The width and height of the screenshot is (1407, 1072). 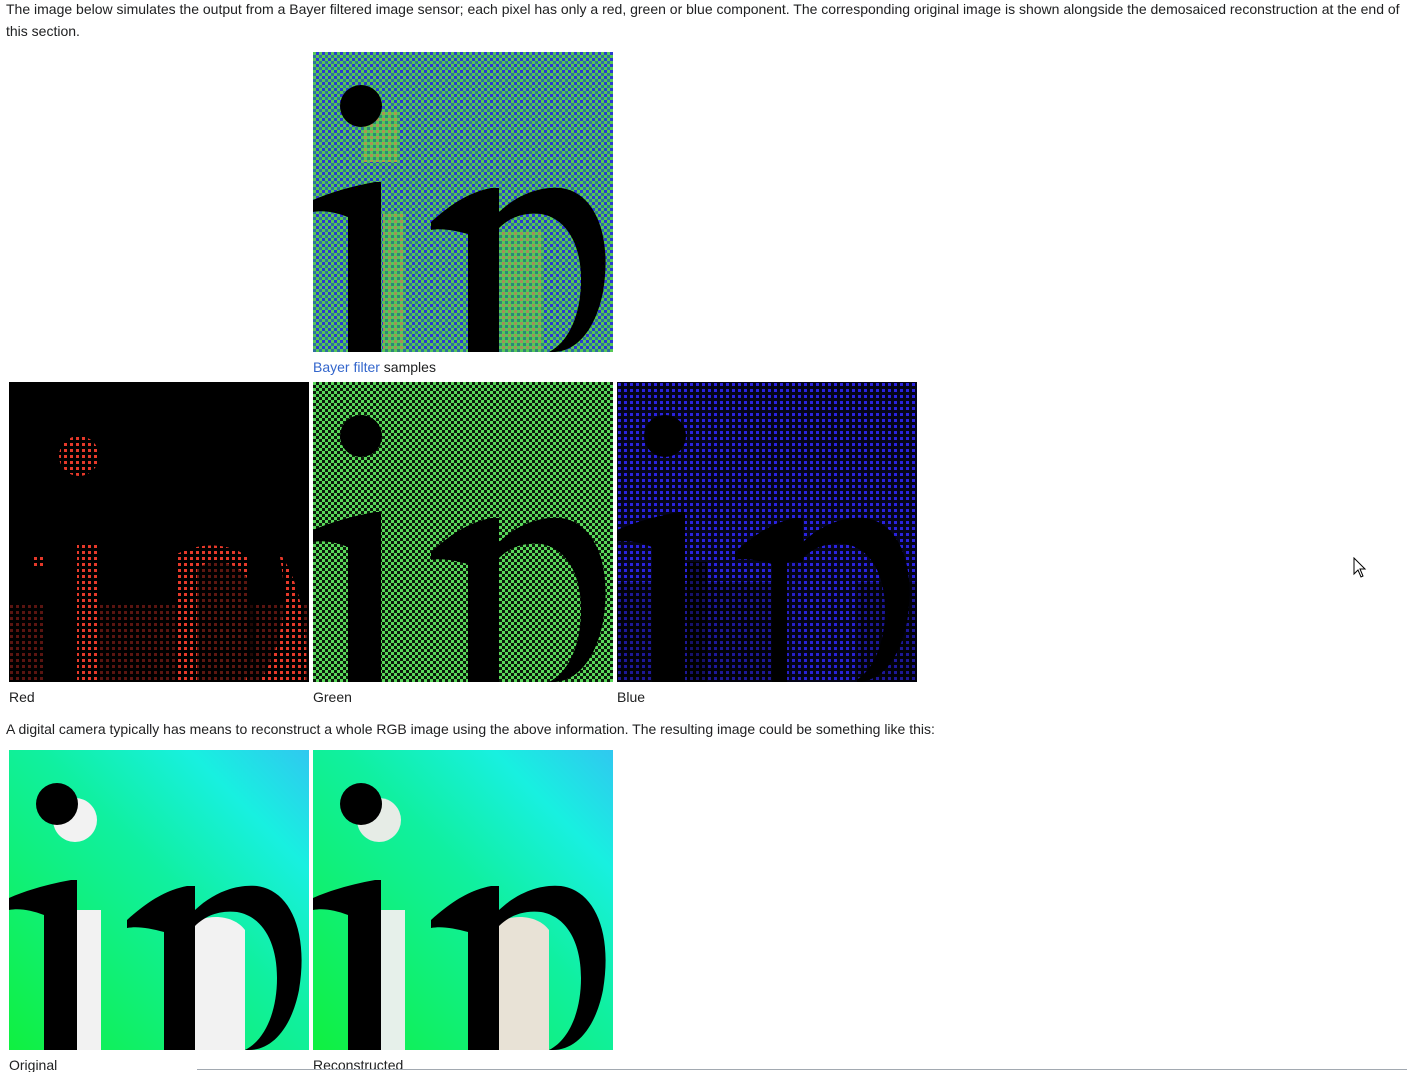 What do you see at coordinates (1360, 567) in the screenshot?
I see `mouse-pointer-icon` at bounding box center [1360, 567].